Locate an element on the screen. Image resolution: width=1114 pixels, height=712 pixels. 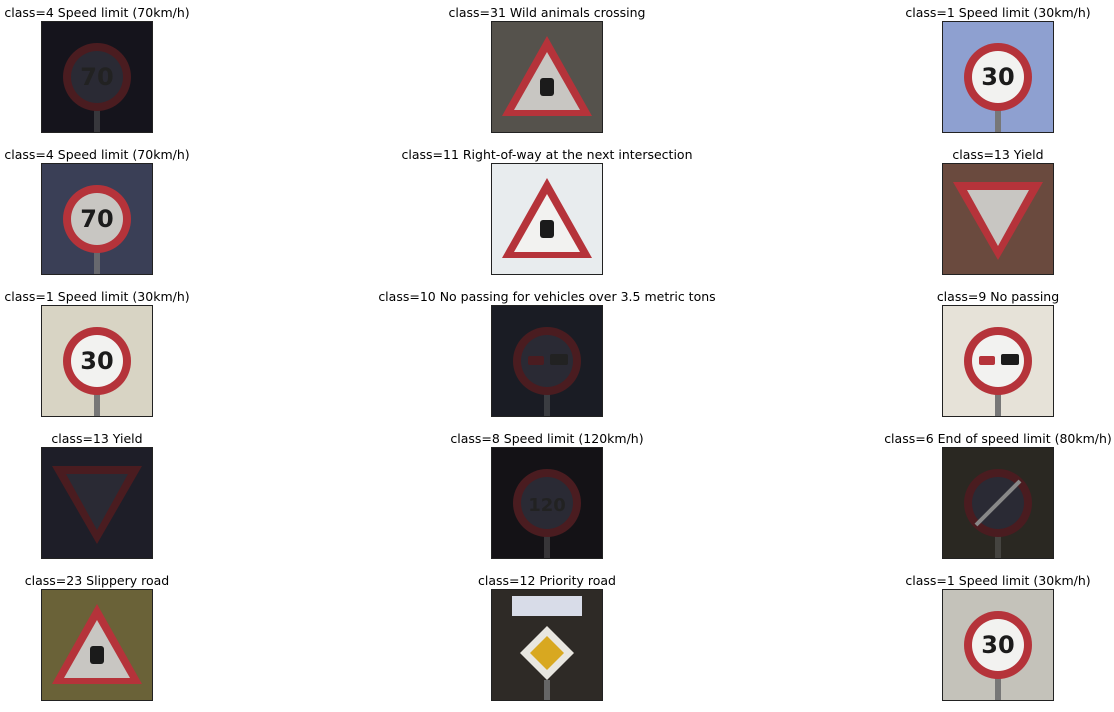
sign-cell: class=9 No passing is located at coordinates (966, 358).